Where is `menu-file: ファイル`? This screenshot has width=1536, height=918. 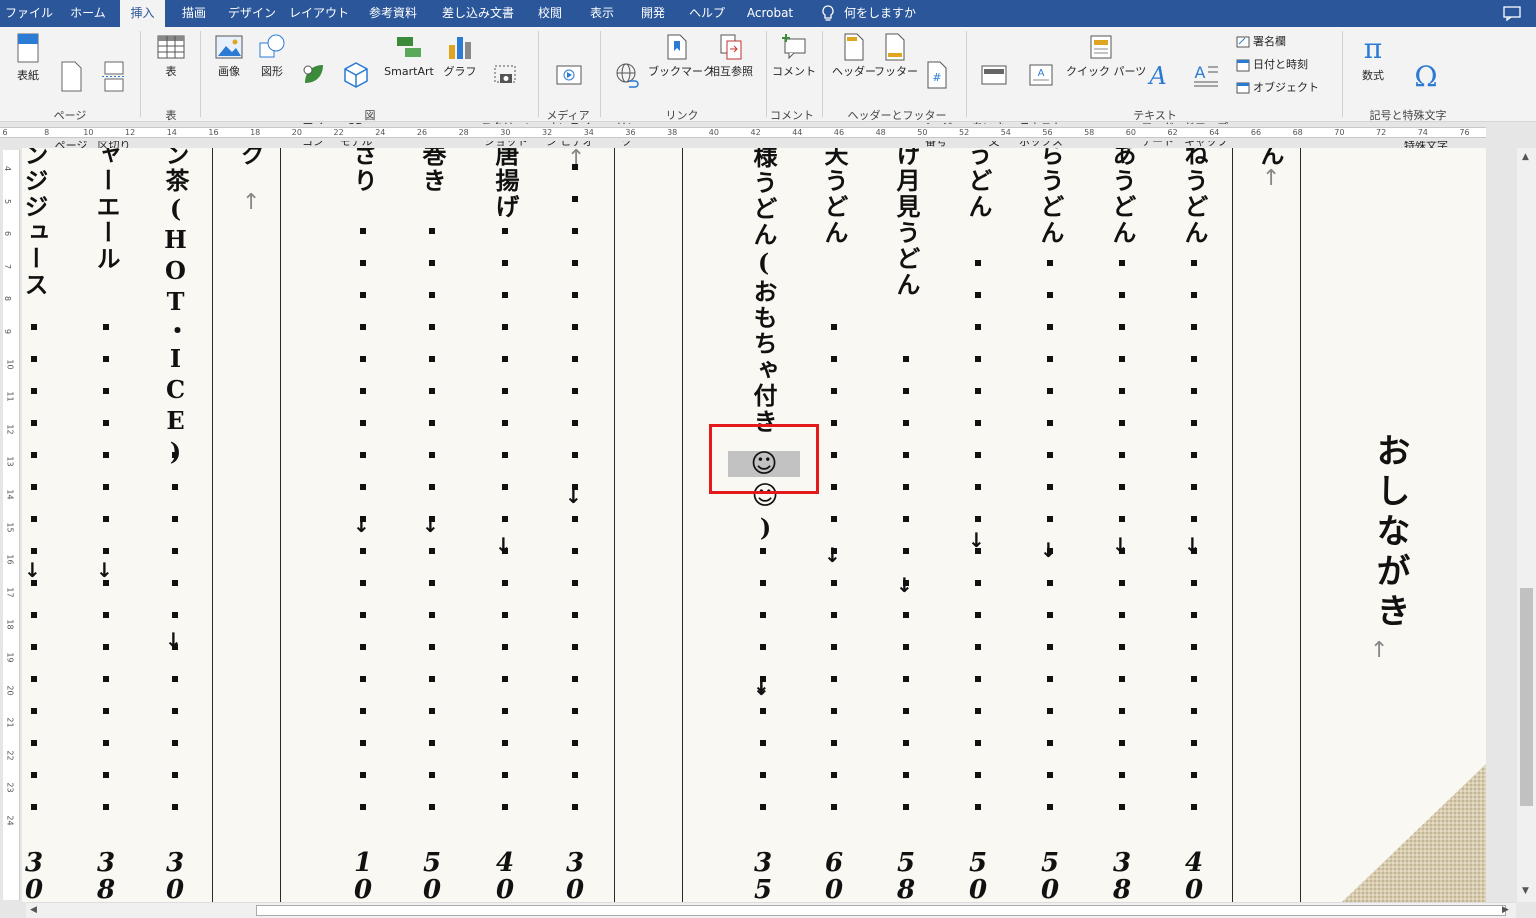 menu-file: ファイル is located at coordinates (29, 13).